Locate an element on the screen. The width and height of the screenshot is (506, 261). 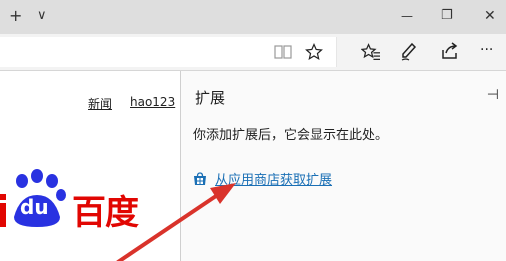
empty-message: 你添加扩展后，它会显示在此处。 is located at coordinates (291, 135).